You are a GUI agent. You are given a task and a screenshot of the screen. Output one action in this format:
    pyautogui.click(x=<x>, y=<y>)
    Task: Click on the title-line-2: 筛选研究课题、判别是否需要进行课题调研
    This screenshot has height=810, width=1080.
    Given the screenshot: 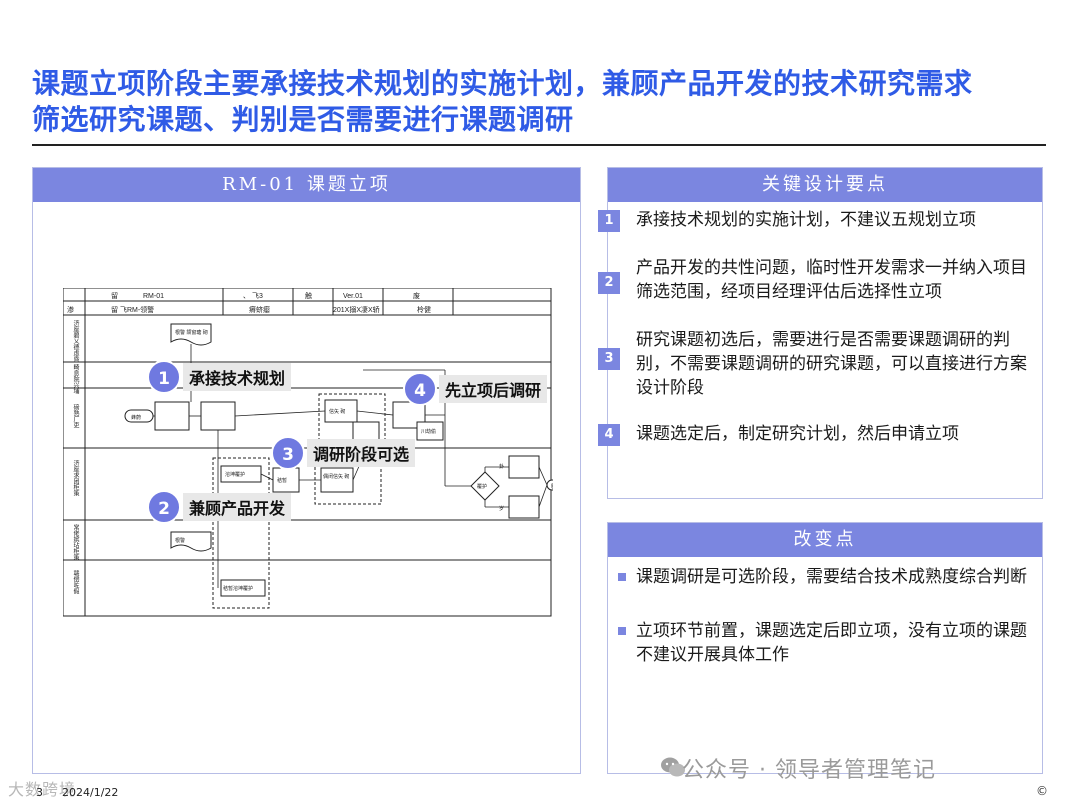 What is the action you would take?
    pyautogui.click(x=303, y=119)
    